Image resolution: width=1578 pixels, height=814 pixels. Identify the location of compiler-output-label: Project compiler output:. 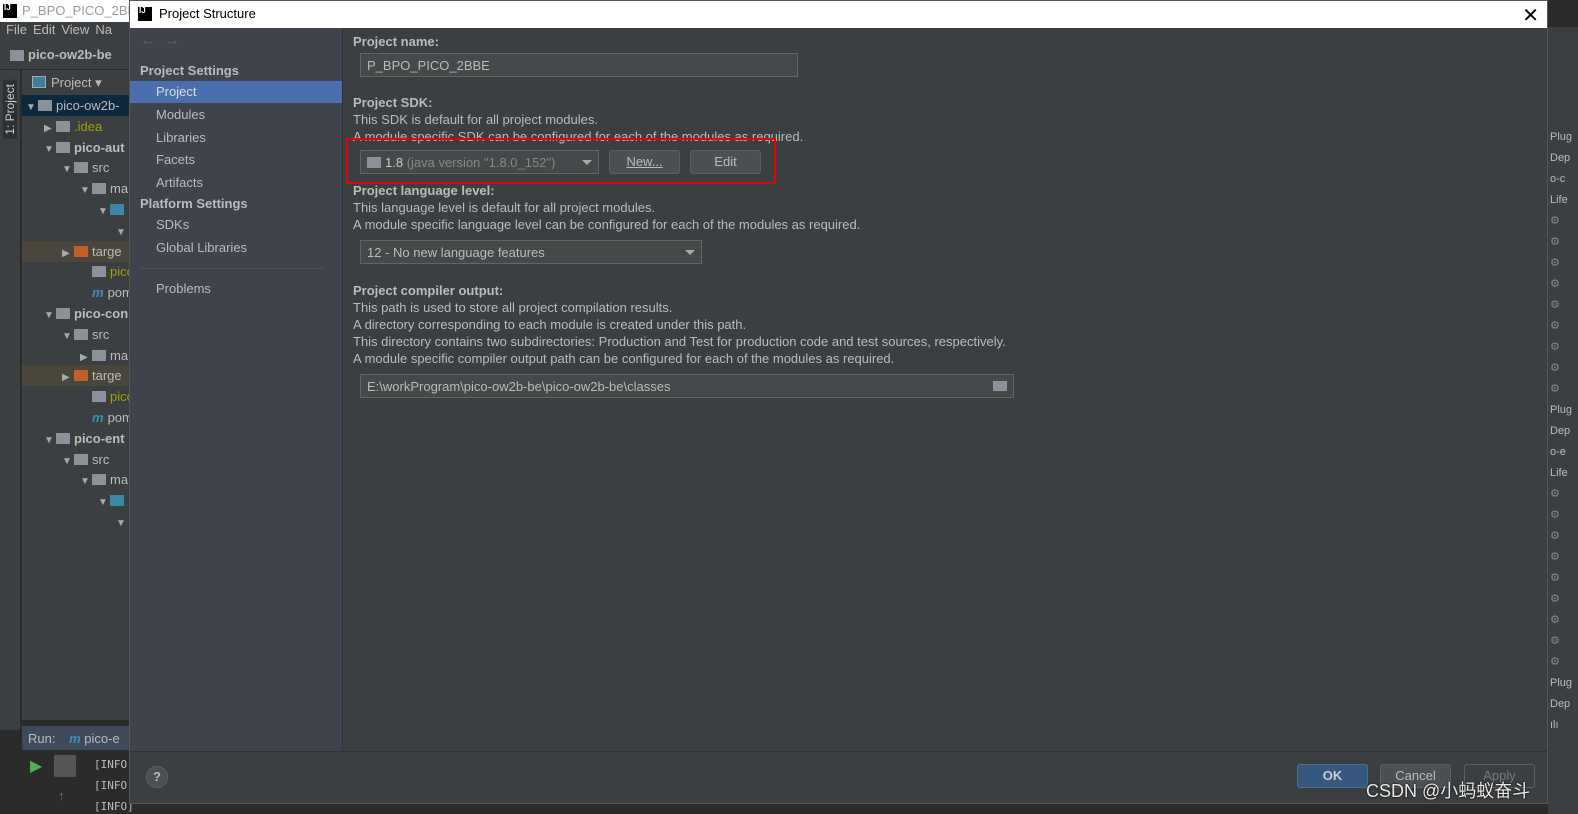
(428, 290).